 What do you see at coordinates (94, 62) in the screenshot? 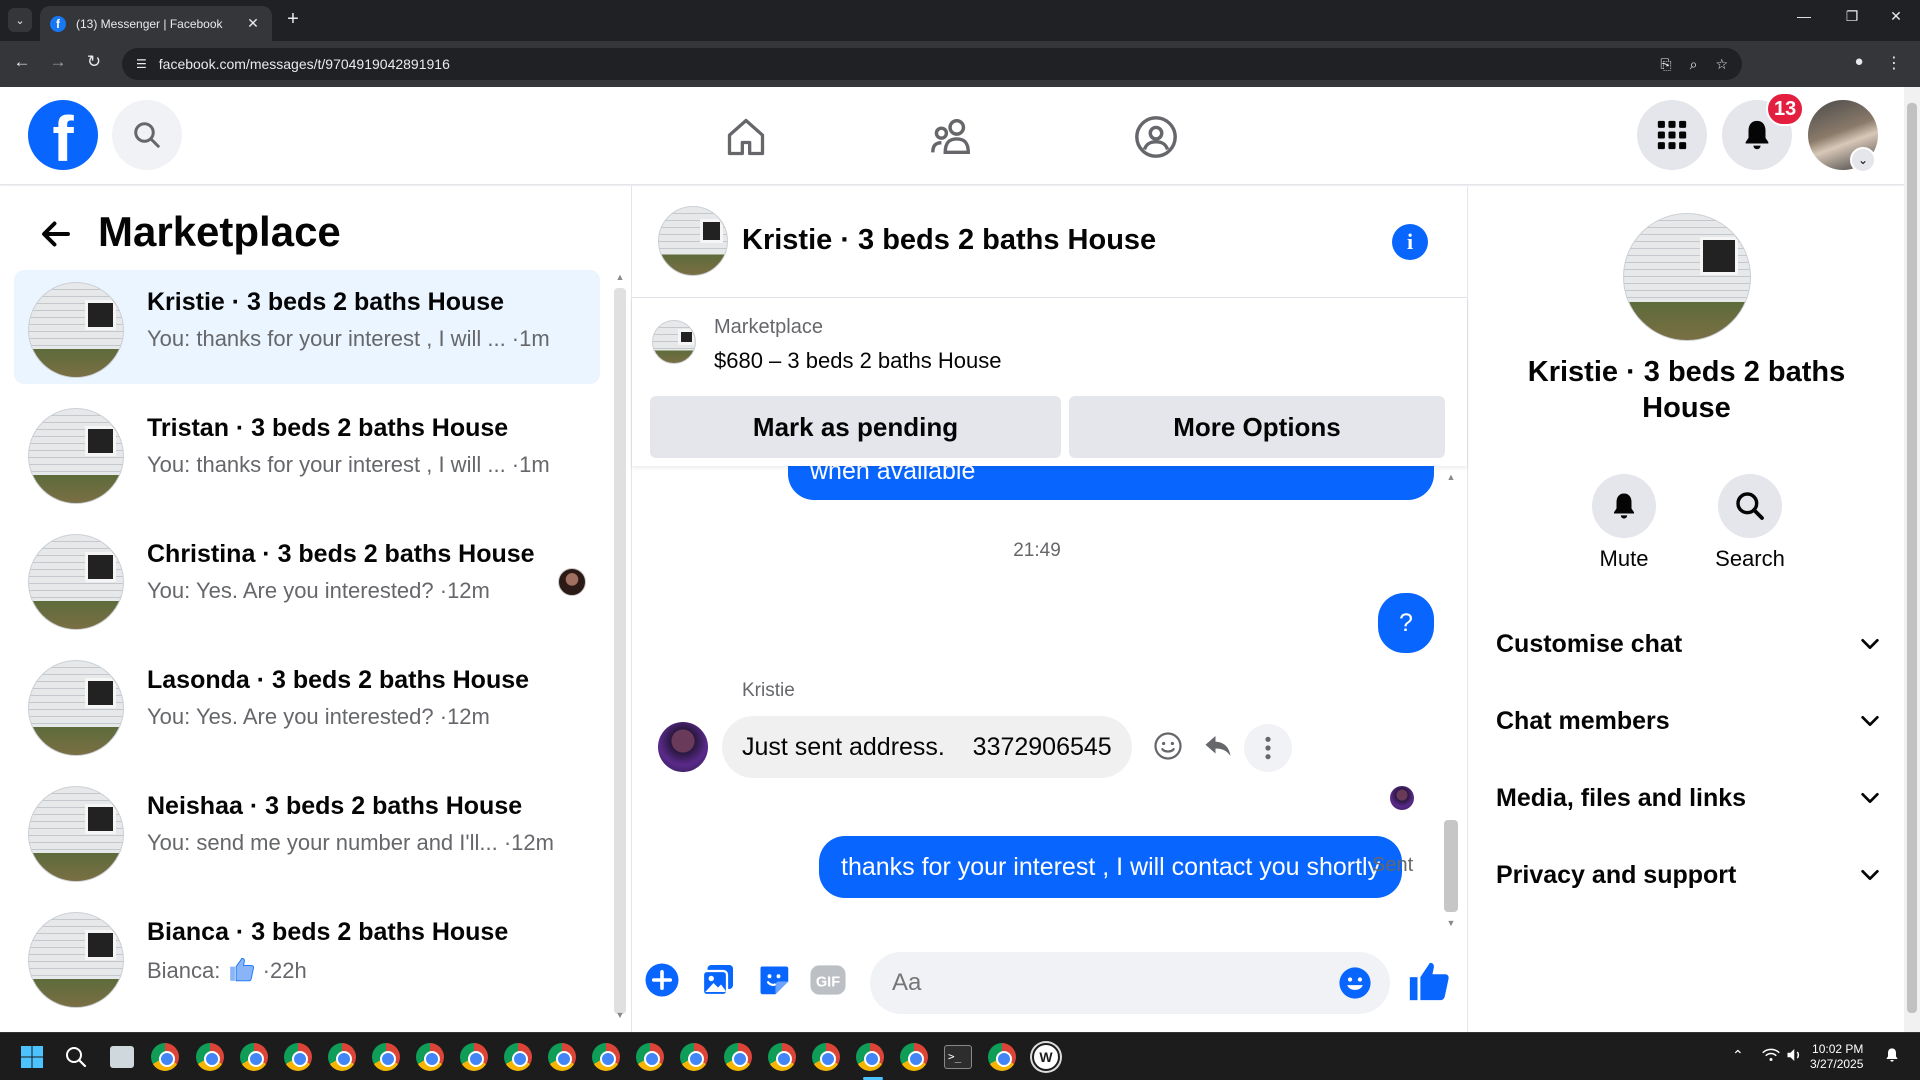
I see `reload-icon: ↻` at bounding box center [94, 62].